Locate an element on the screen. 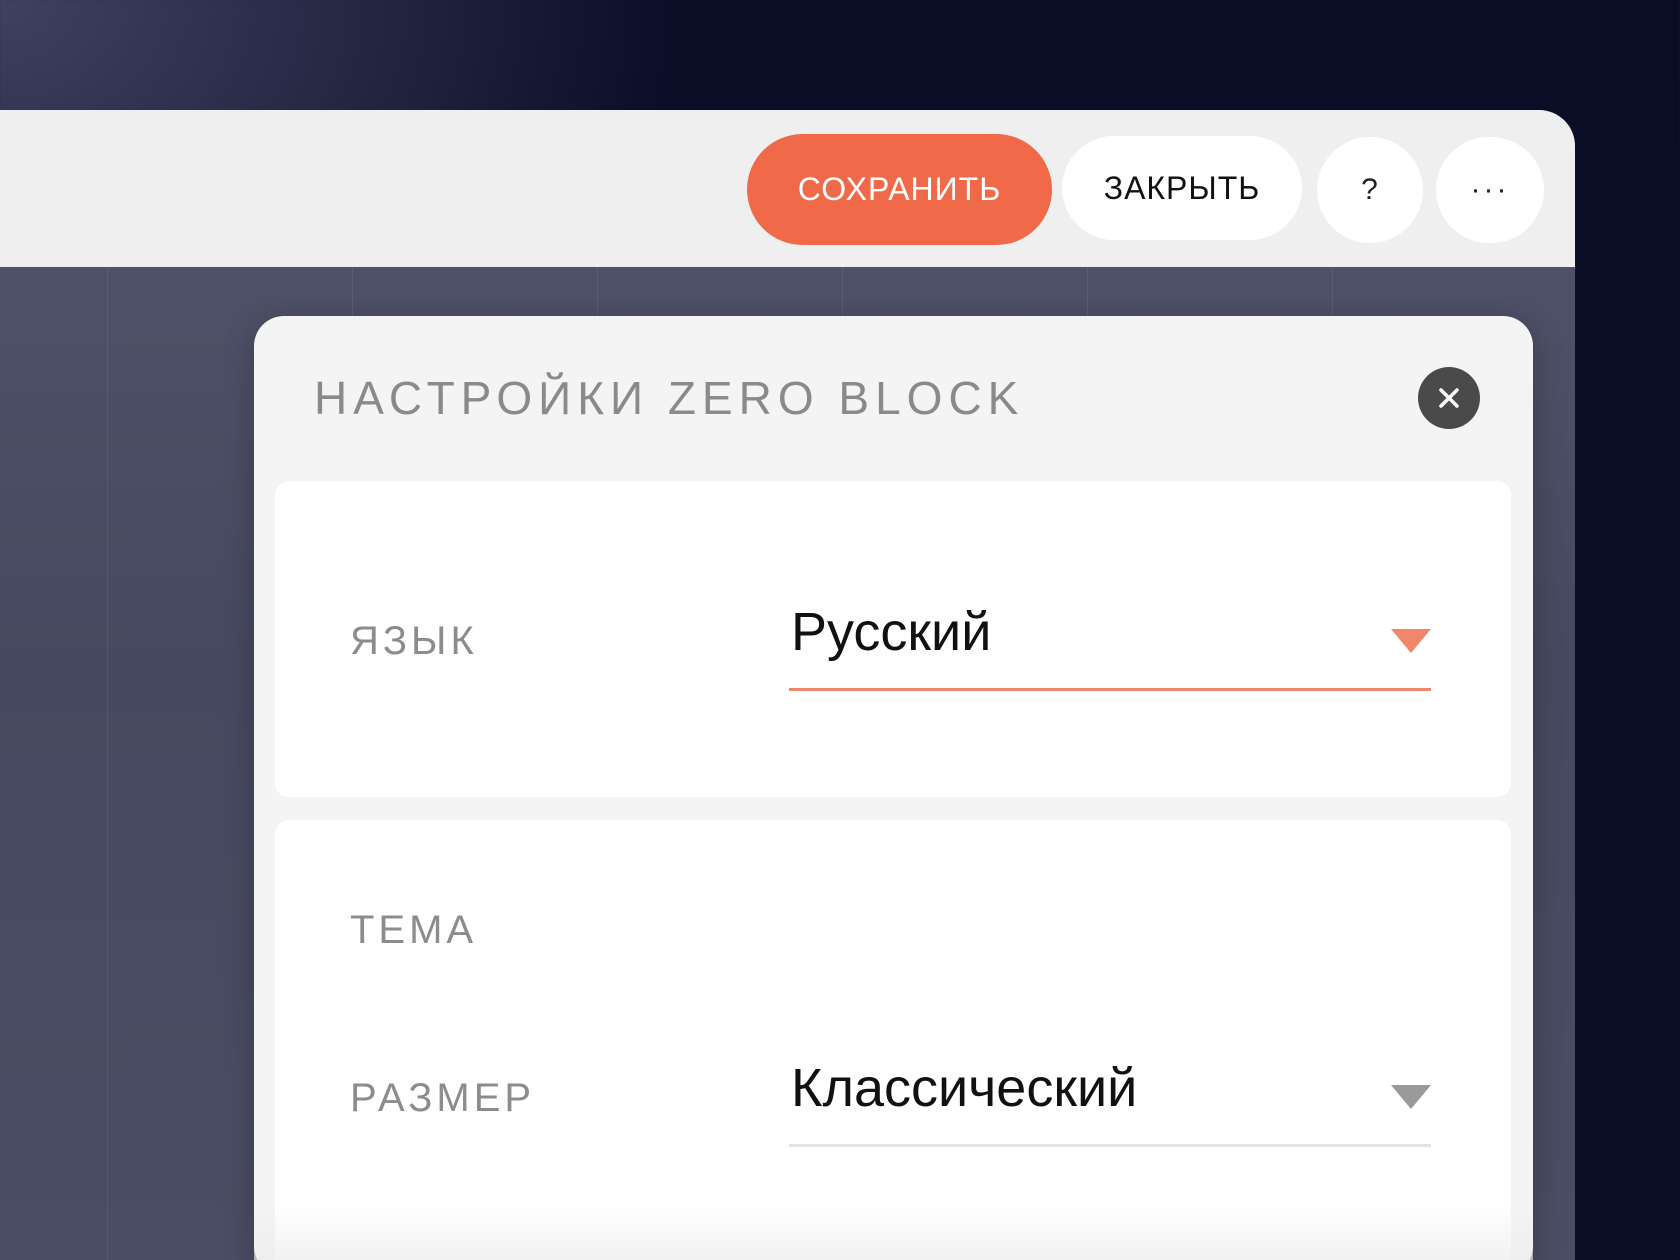 This screenshot has width=1680, height=1260. language-select: Русский is located at coordinates (1110, 645).